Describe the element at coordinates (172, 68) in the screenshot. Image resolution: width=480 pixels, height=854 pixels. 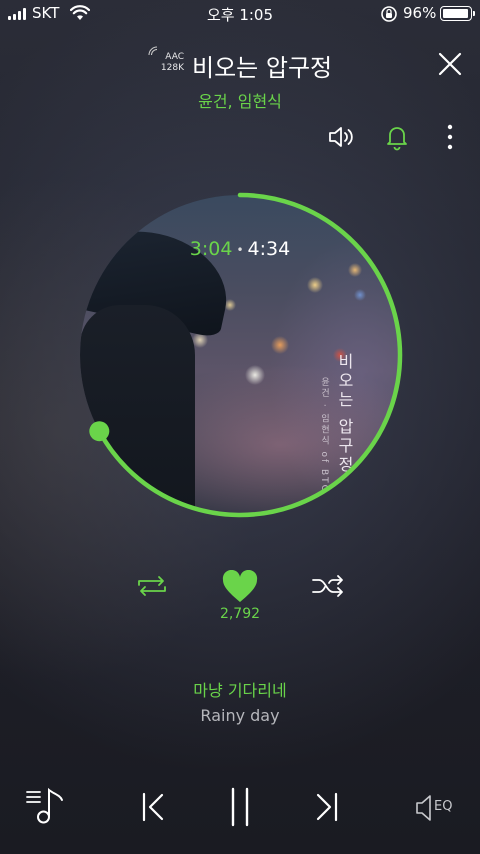
I see `quality-bitrate: 128K` at that location.